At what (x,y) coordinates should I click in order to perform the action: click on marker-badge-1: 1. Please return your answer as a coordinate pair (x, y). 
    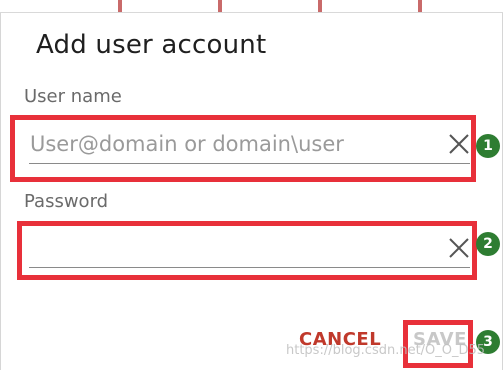
    Looking at the image, I should click on (488, 146).